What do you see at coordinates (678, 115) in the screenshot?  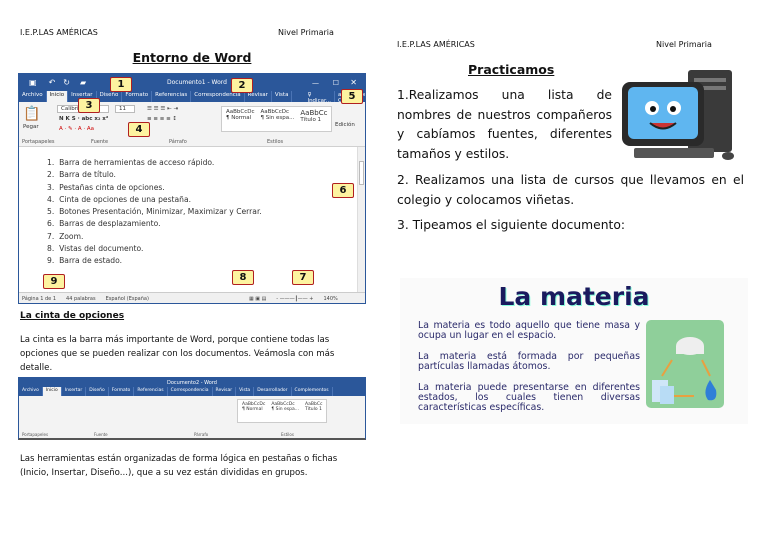 I see `computer-illustration` at bounding box center [678, 115].